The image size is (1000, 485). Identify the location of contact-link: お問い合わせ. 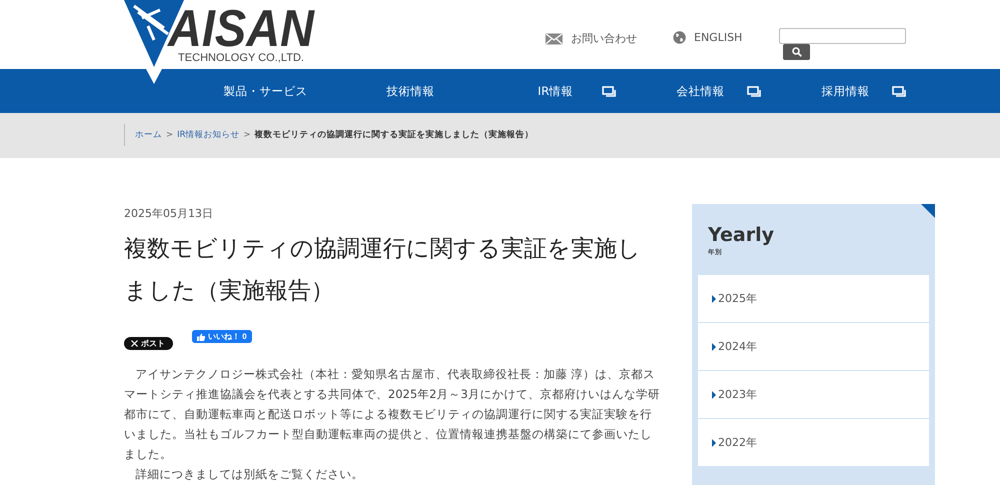
(591, 37).